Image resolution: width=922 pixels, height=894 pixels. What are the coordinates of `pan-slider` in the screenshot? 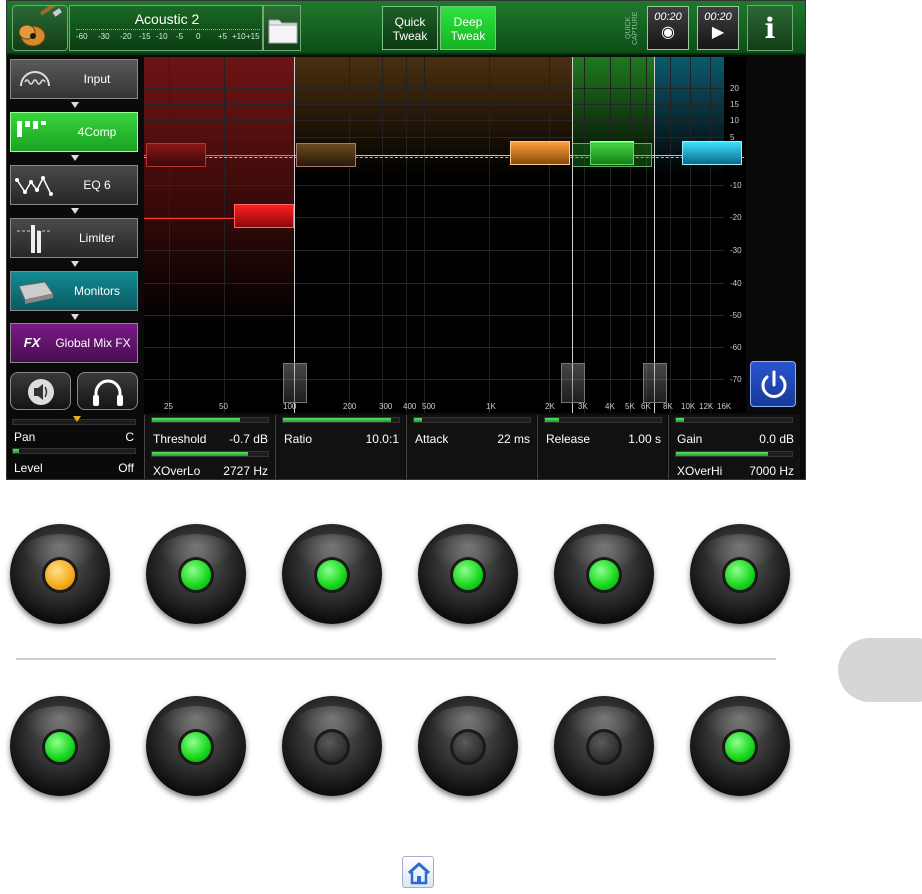 It's located at (74, 420).